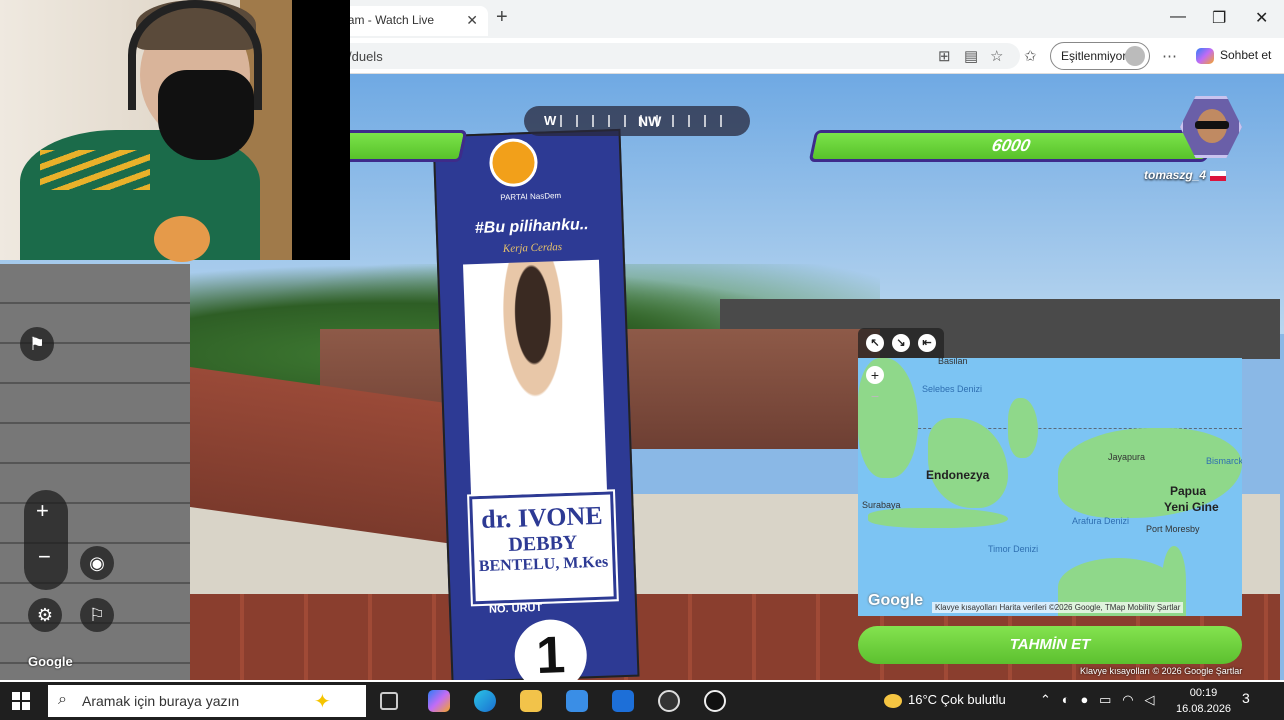 This screenshot has height=720, width=1284. I want to click on opponent-health-bar: 6000, so click(1011, 146).